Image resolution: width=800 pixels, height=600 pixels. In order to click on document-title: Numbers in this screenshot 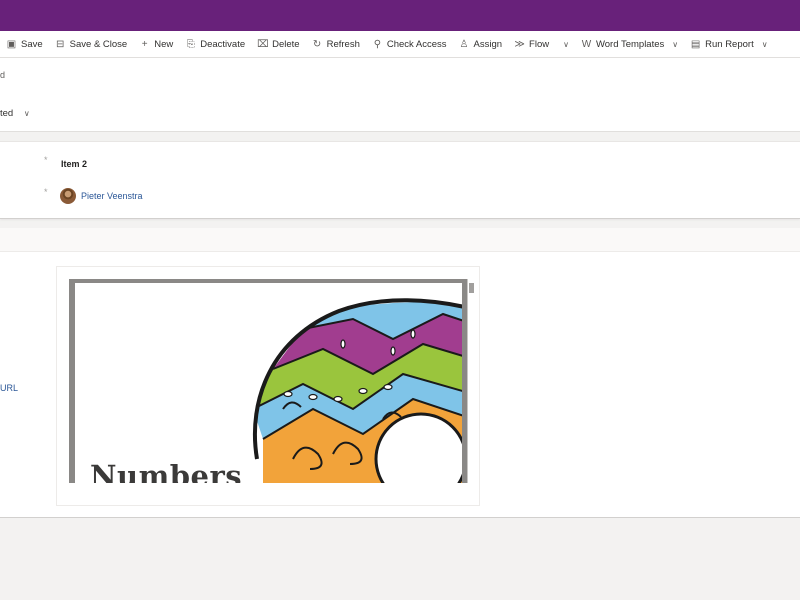, I will do `click(166, 471)`.